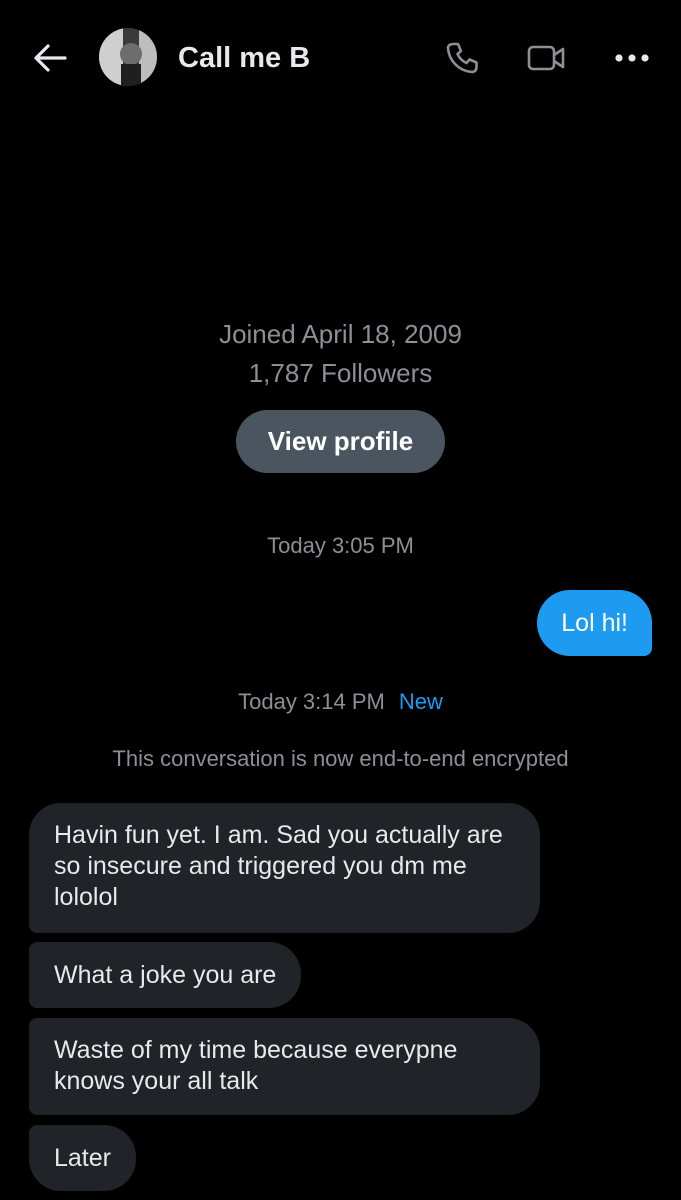 The height and width of the screenshot is (1200, 681). I want to click on video-camera-icon, so click(546, 58).